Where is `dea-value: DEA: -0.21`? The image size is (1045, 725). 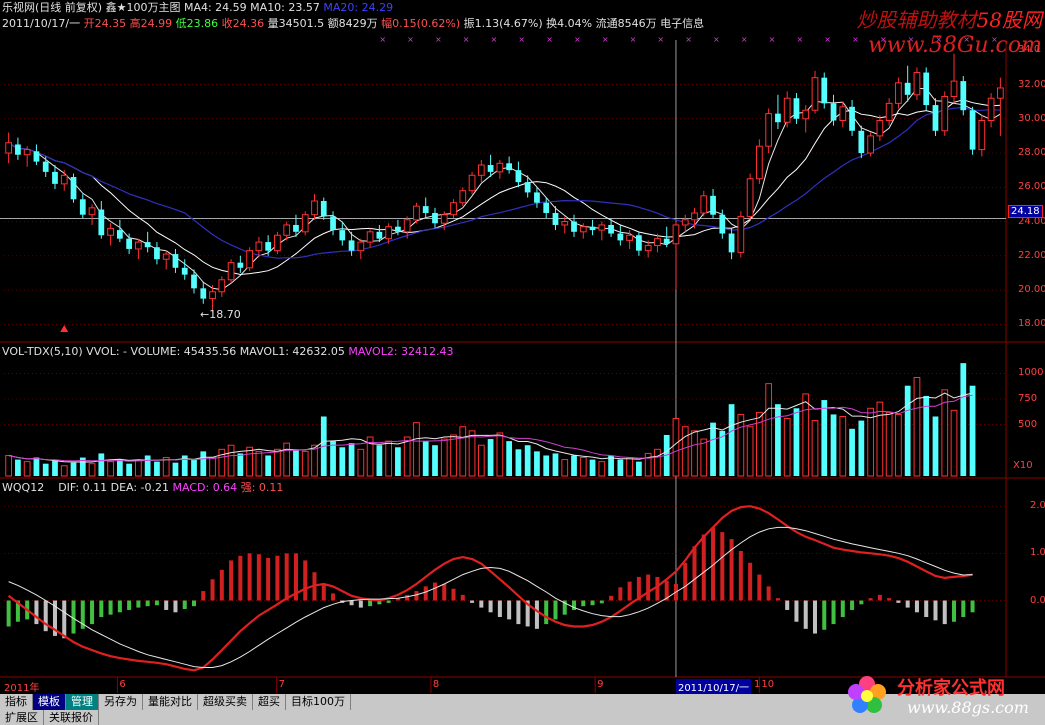
dea-value: DEA: -0.21 is located at coordinates (140, 487).